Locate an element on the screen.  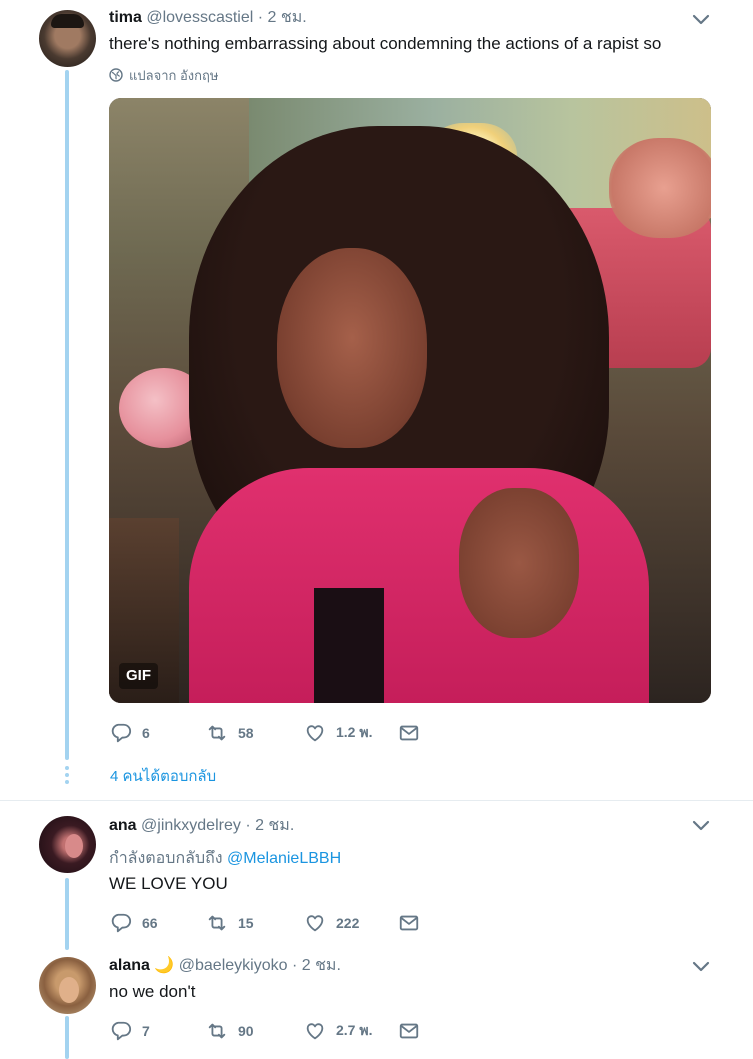
tweet-actions: 7 90 2.7 พ. is located at coordinates (270, 1031).